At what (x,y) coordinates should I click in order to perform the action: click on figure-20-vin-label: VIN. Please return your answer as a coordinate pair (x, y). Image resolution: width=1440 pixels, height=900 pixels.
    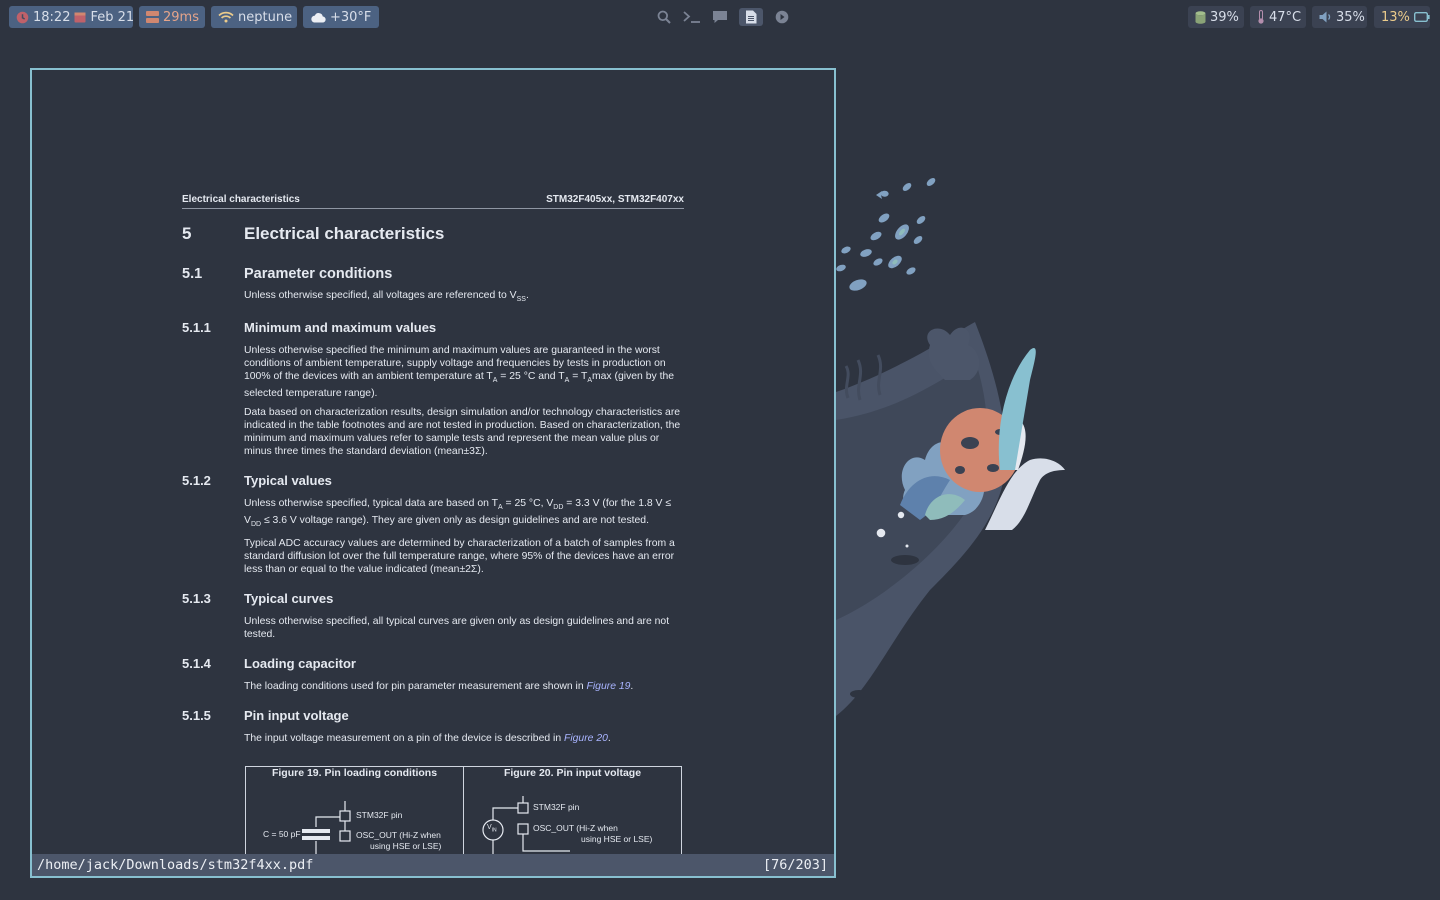
    Looking at the image, I should click on (492, 828).